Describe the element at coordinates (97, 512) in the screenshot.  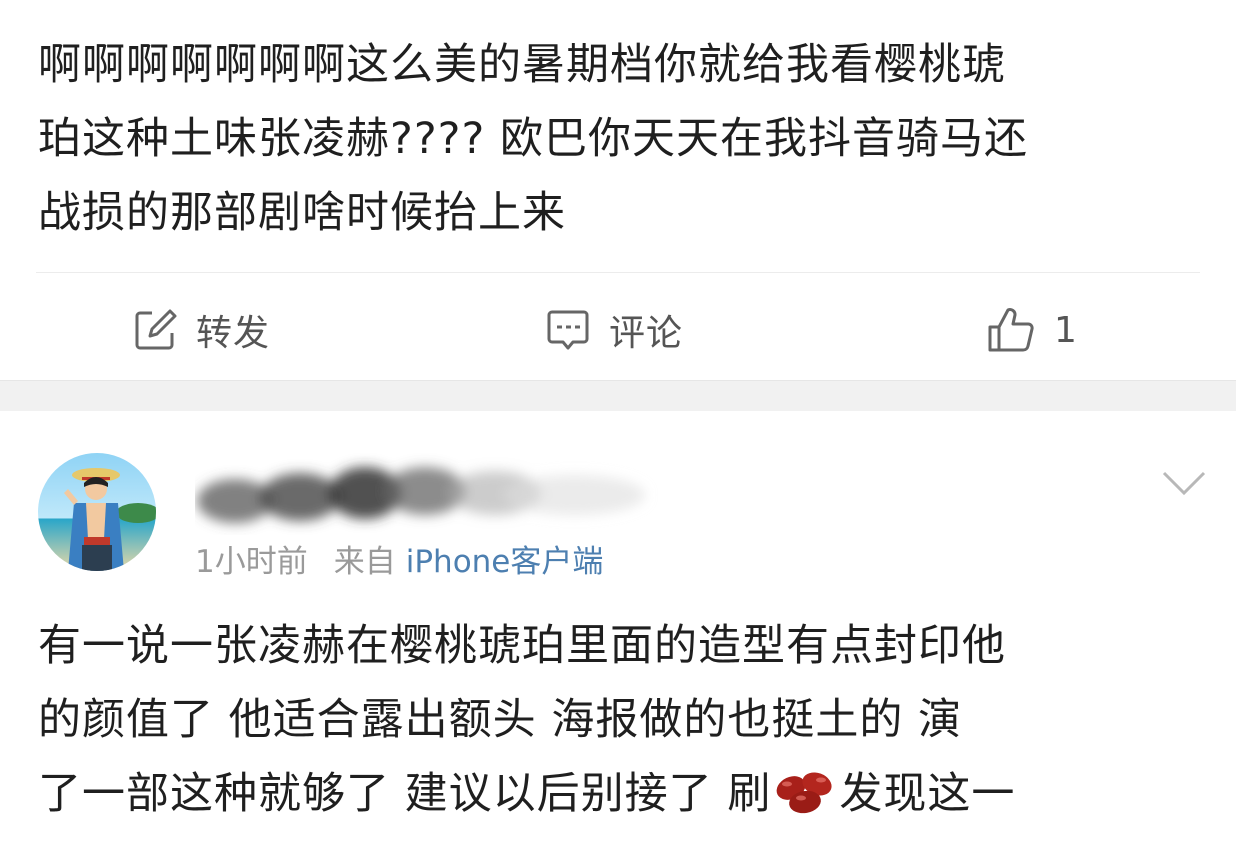
I see `avatar` at that location.